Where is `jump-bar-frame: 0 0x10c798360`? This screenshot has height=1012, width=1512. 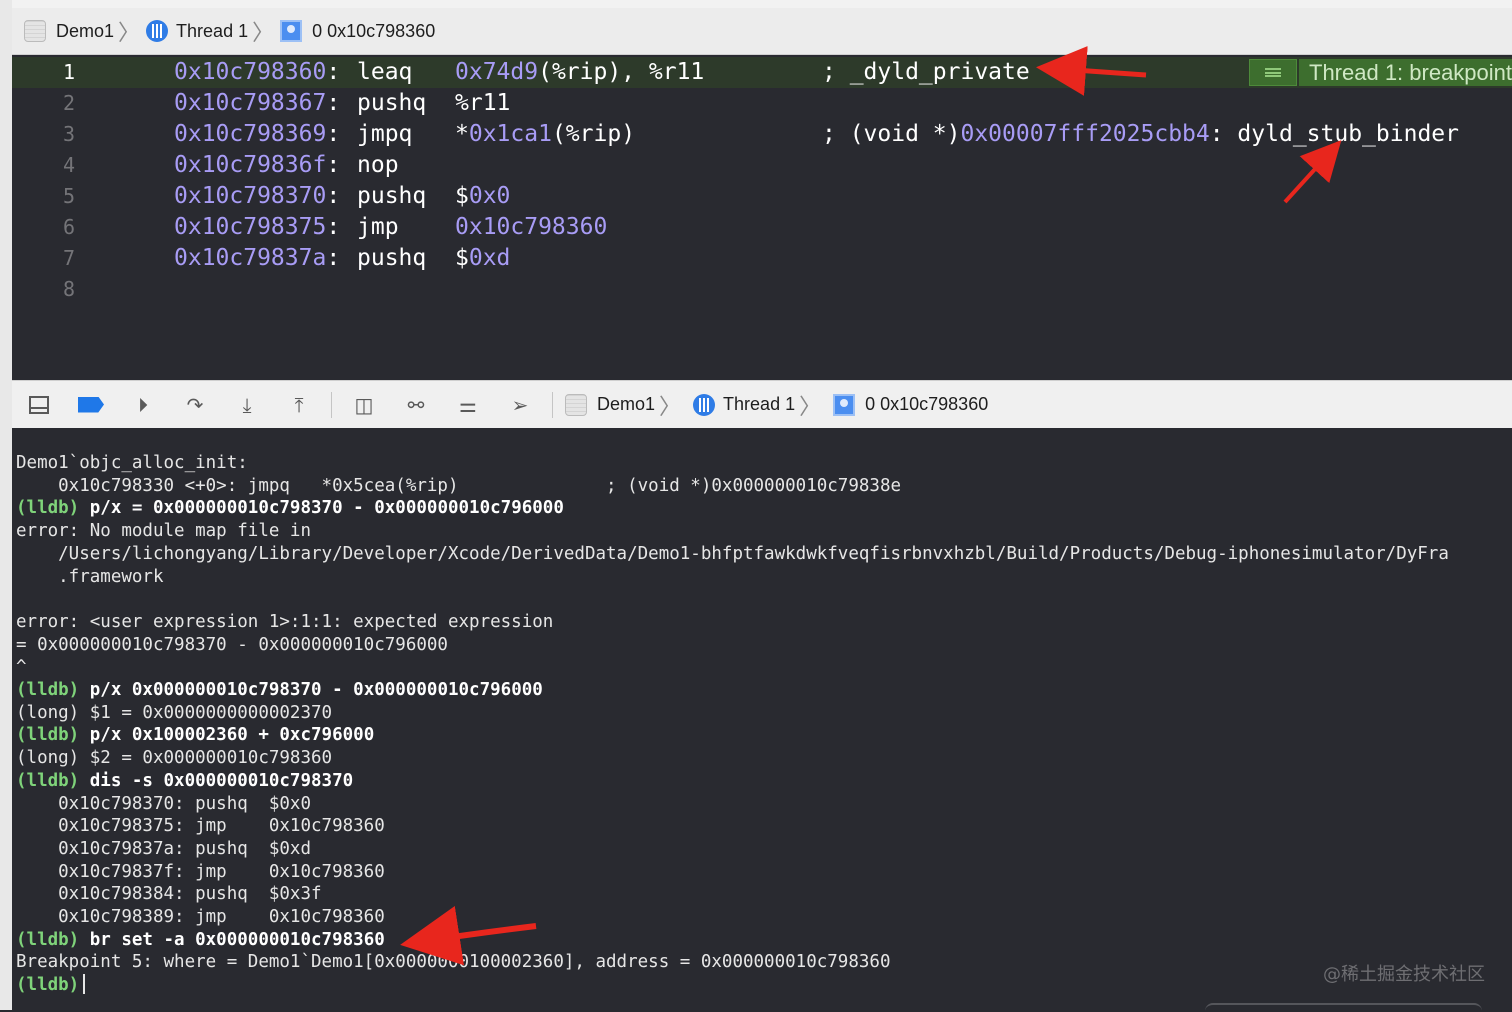 jump-bar-frame: 0 0x10c798360 is located at coordinates (357, 31).